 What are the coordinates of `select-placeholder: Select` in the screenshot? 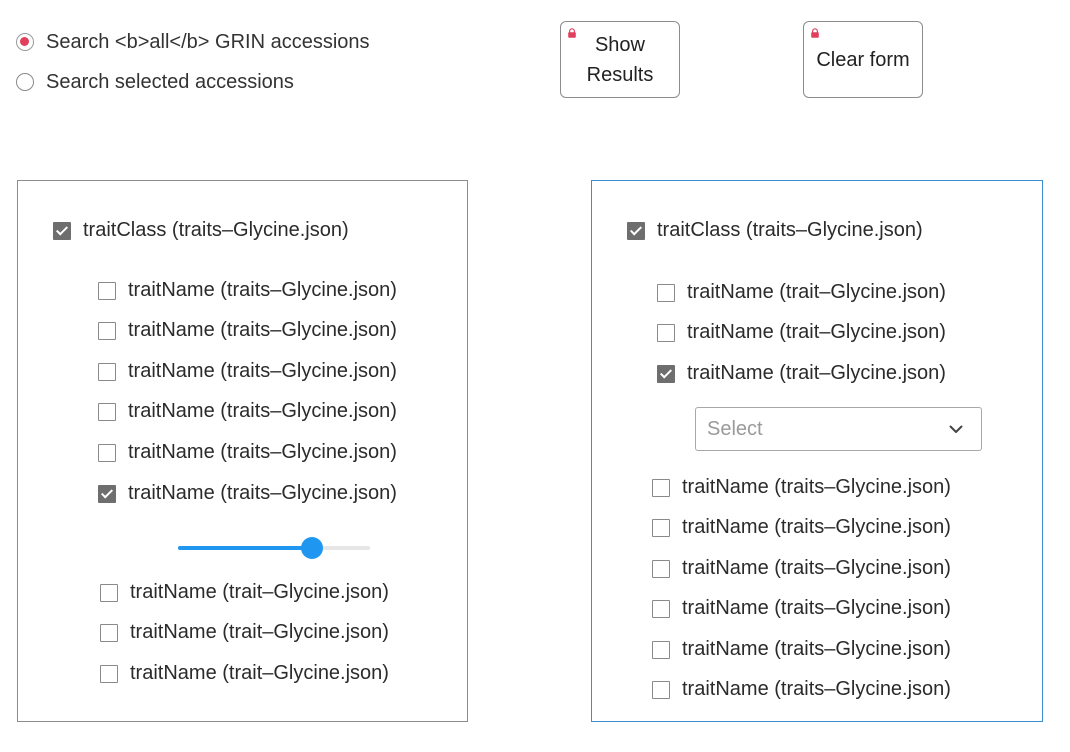 It's located at (735, 428).